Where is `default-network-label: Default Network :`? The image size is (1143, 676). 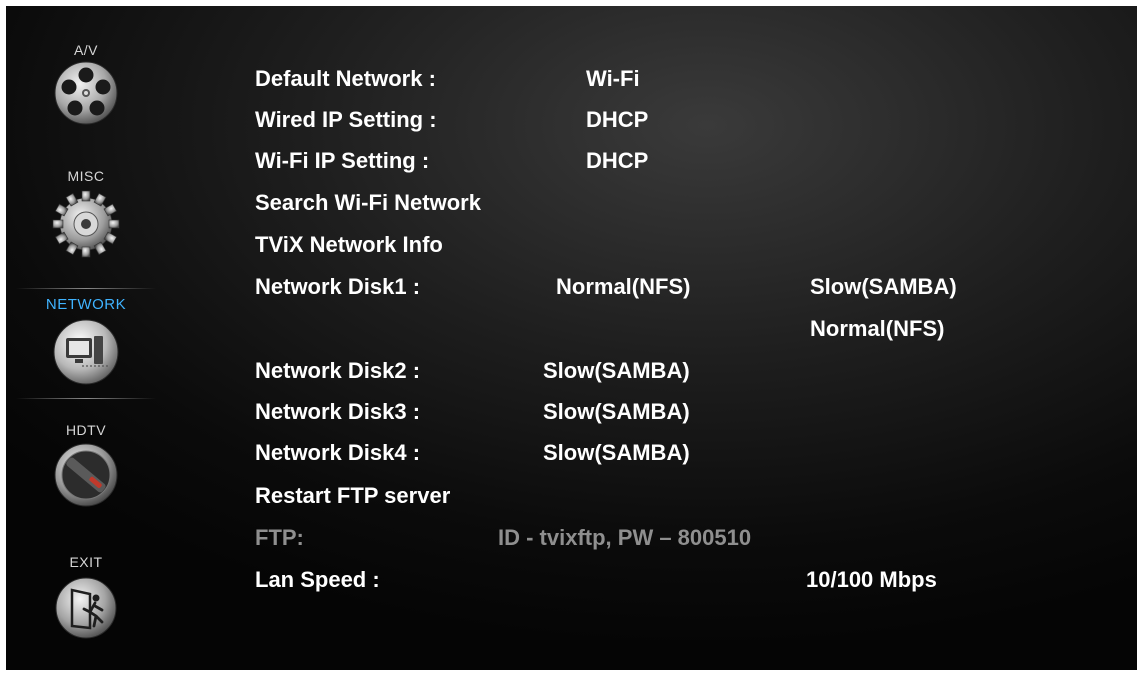 default-network-label: Default Network : is located at coordinates (345, 78).